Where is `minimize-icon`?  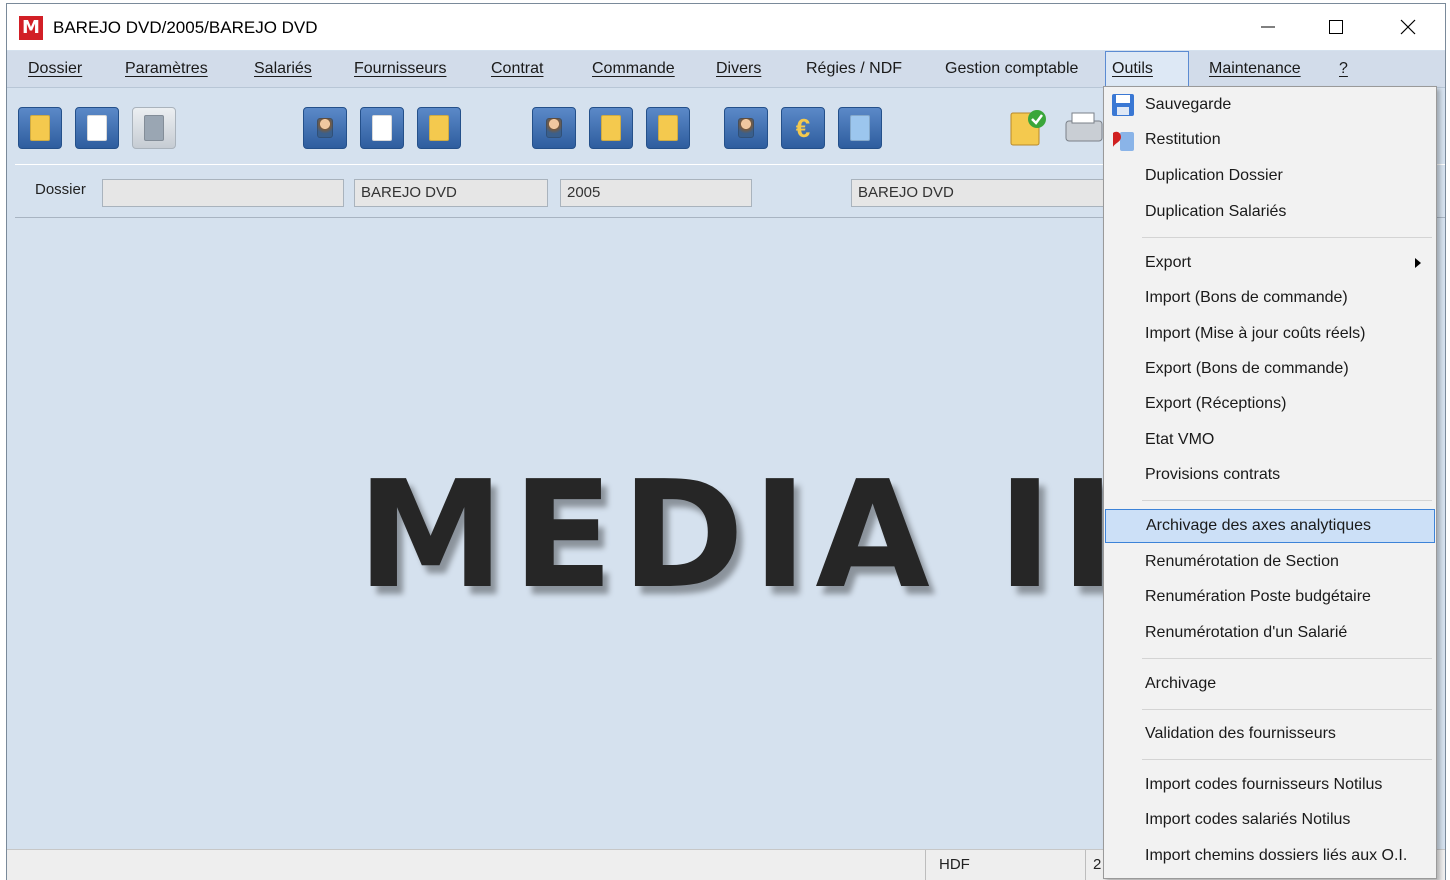
minimize-icon is located at coordinates (1268, 27).